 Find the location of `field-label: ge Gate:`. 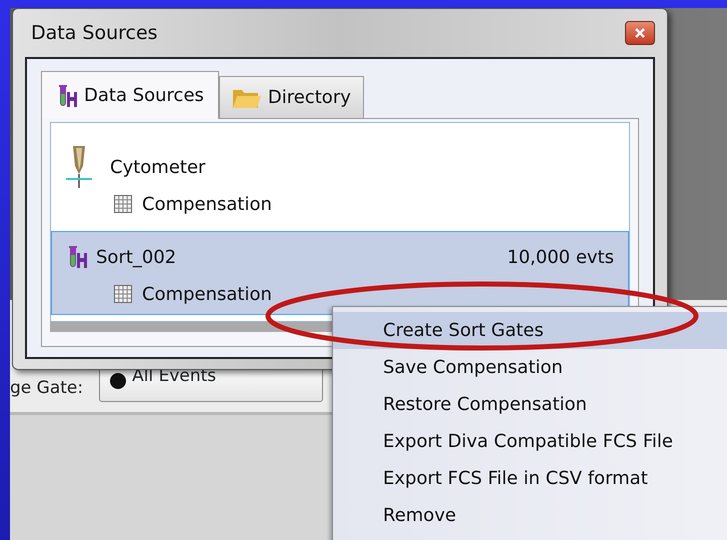

field-label: ge Gate: is located at coordinates (47, 388).